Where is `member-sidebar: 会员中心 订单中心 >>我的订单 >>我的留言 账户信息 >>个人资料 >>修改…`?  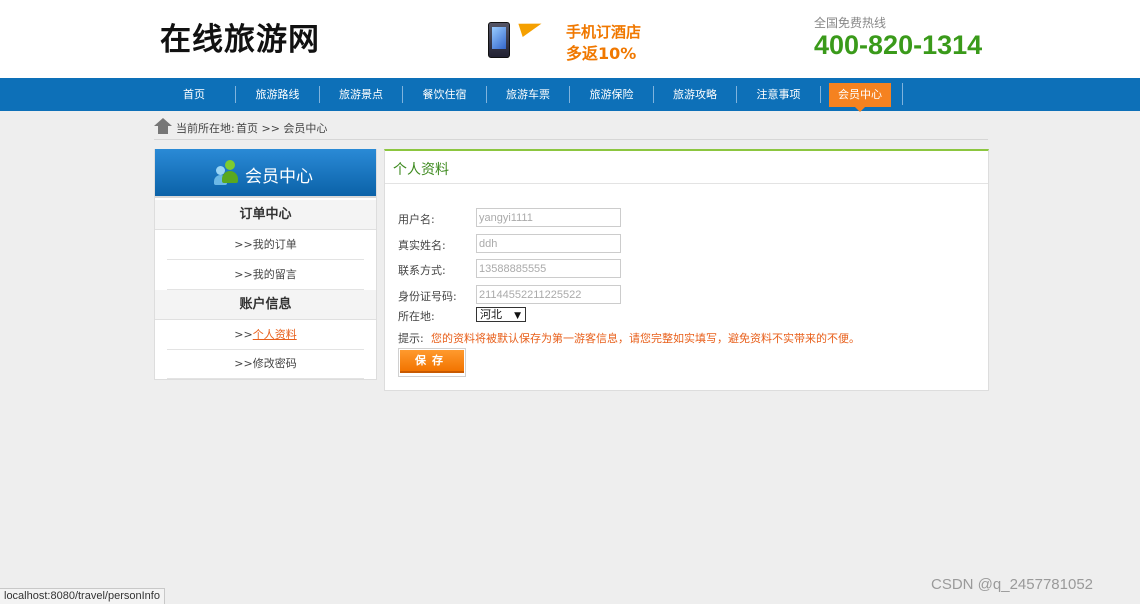
member-sidebar: 会员中心 订单中心 >>我的订单 >>我的留言 账户信息 >>个人资料 >>修改… is located at coordinates (265, 264).